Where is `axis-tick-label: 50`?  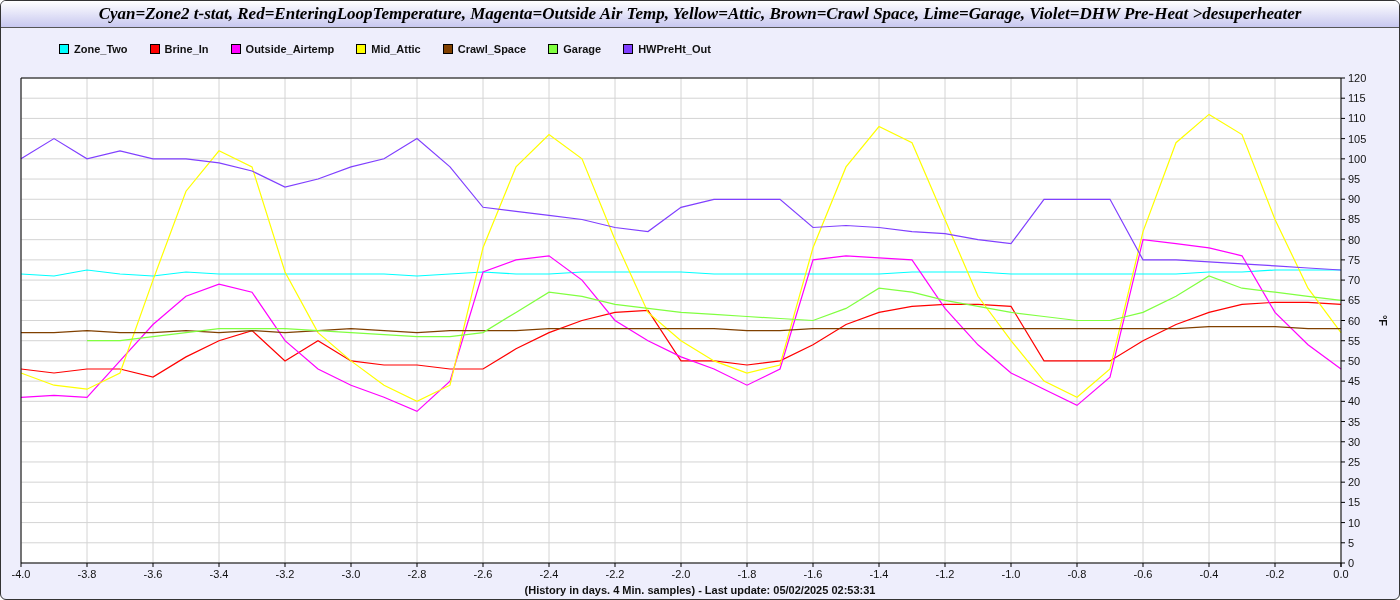 axis-tick-label: 50 is located at coordinates (1354, 360).